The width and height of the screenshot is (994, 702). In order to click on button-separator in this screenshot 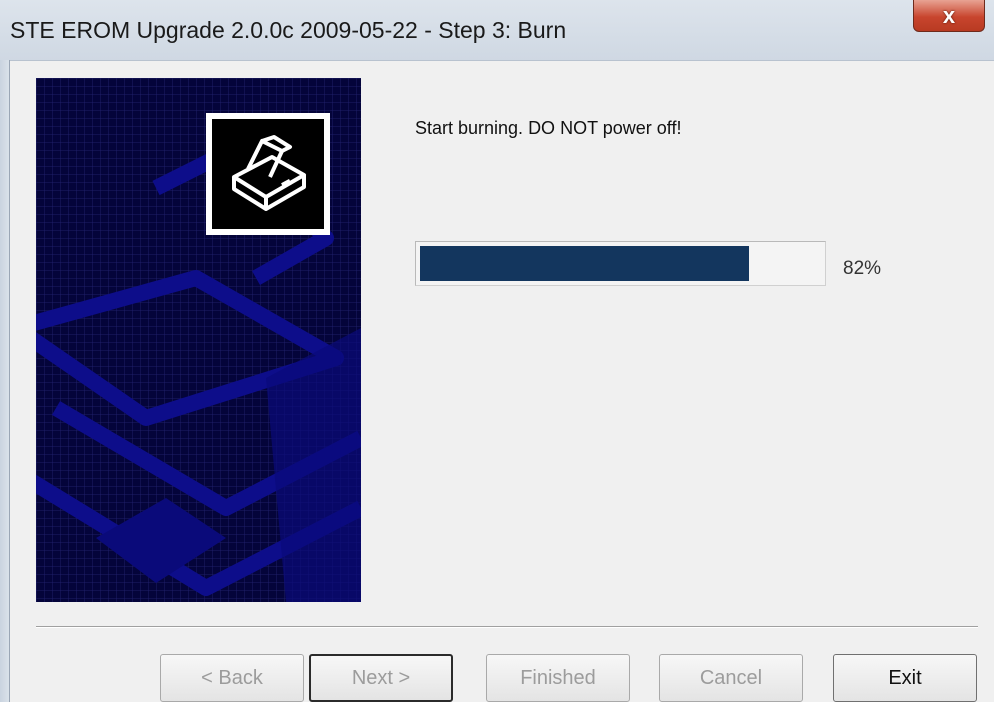, I will do `click(507, 627)`.